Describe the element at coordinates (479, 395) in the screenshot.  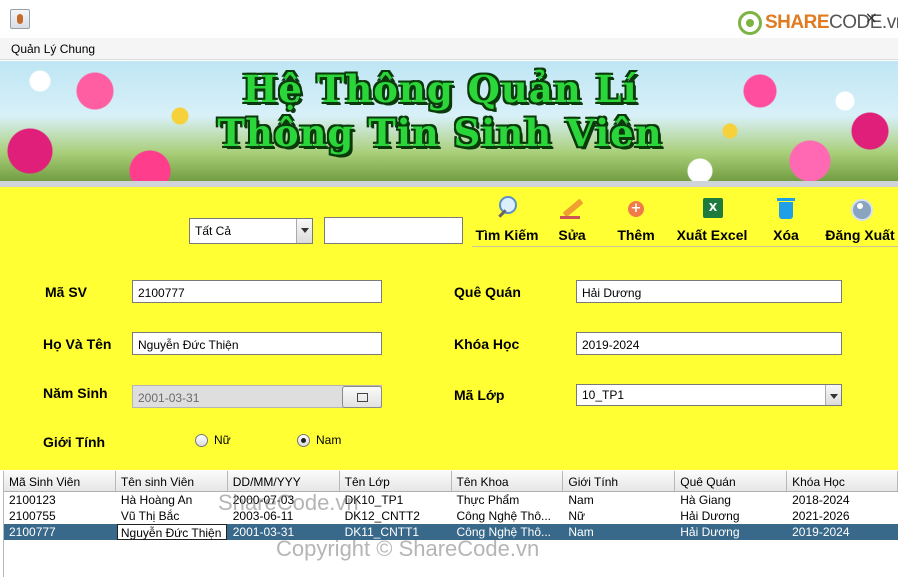
I see `class-label: Mã Lớp` at that location.